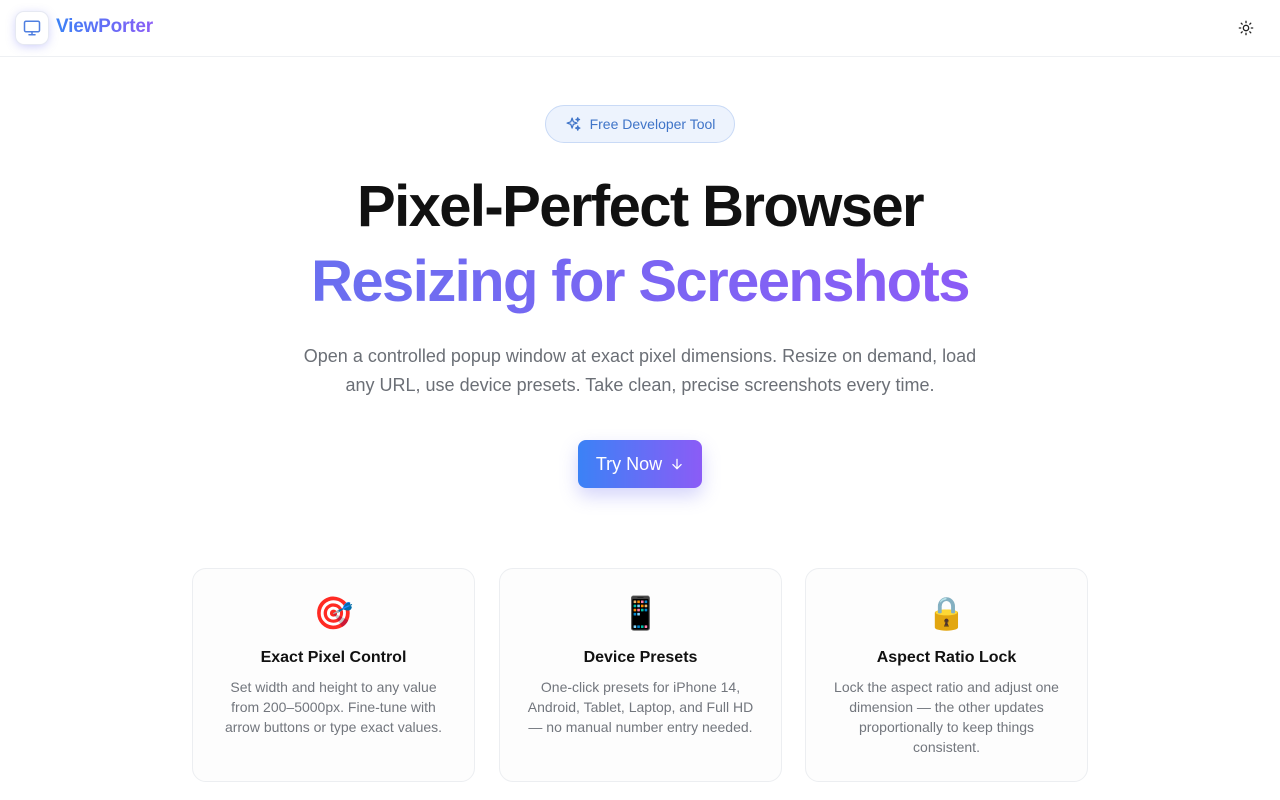 The width and height of the screenshot is (1280, 800). What do you see at coordinates (573, 123) in the screenshot?
I see `sparkles-icon` at bounding box center [573, 123].